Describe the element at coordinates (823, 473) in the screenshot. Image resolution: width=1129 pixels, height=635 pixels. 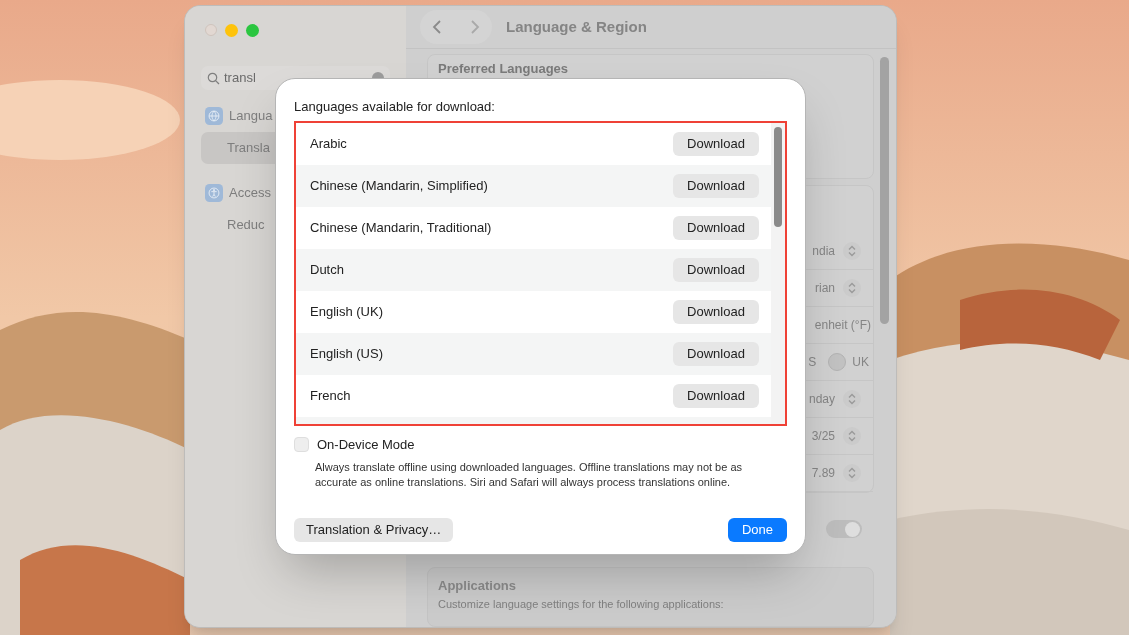
I see `setting-value: 7.89` at that location.